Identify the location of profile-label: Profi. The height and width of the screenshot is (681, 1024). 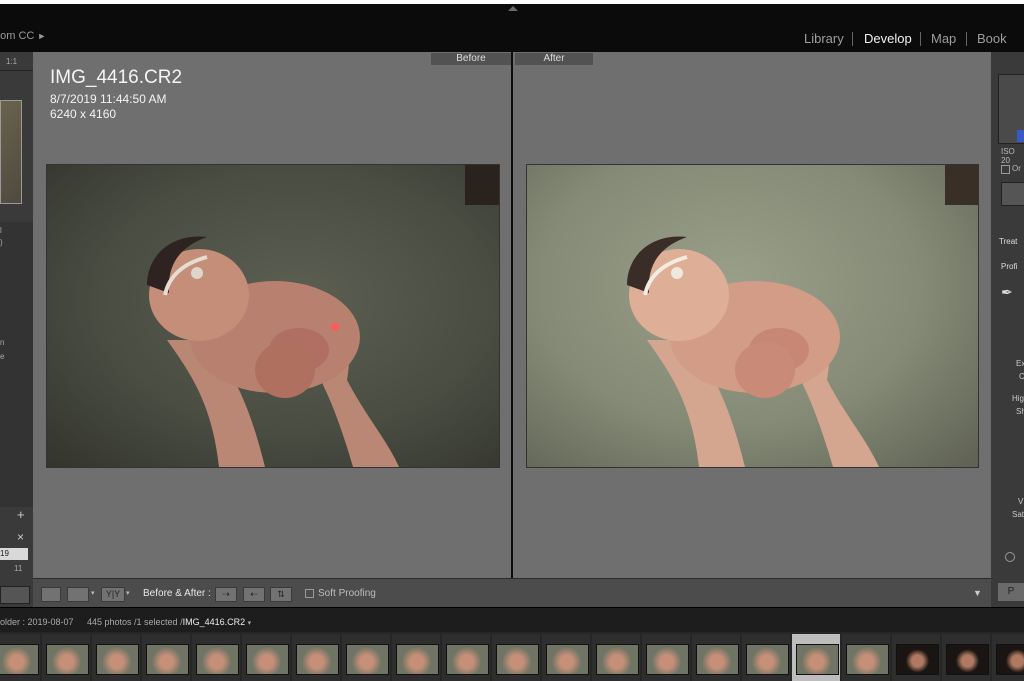
(1009, 266).